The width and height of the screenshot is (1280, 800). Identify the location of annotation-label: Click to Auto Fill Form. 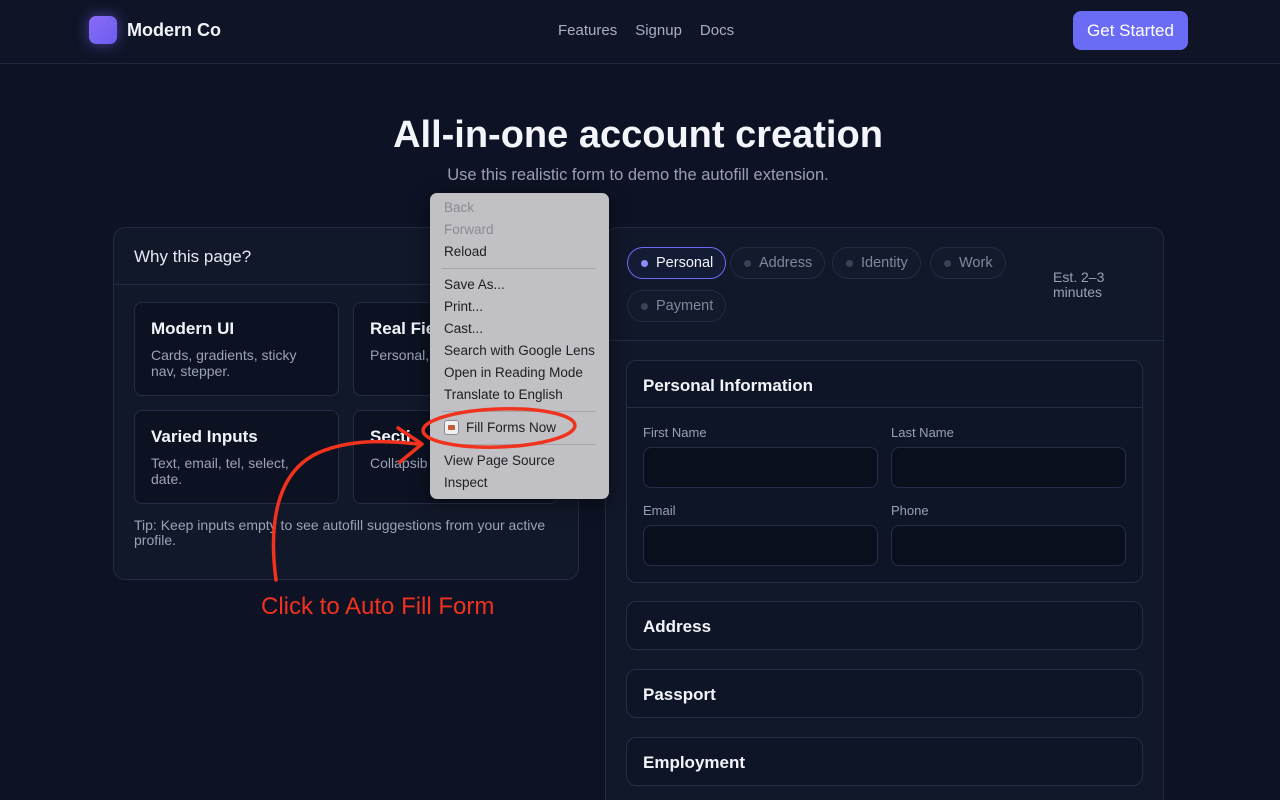
(378, 606).